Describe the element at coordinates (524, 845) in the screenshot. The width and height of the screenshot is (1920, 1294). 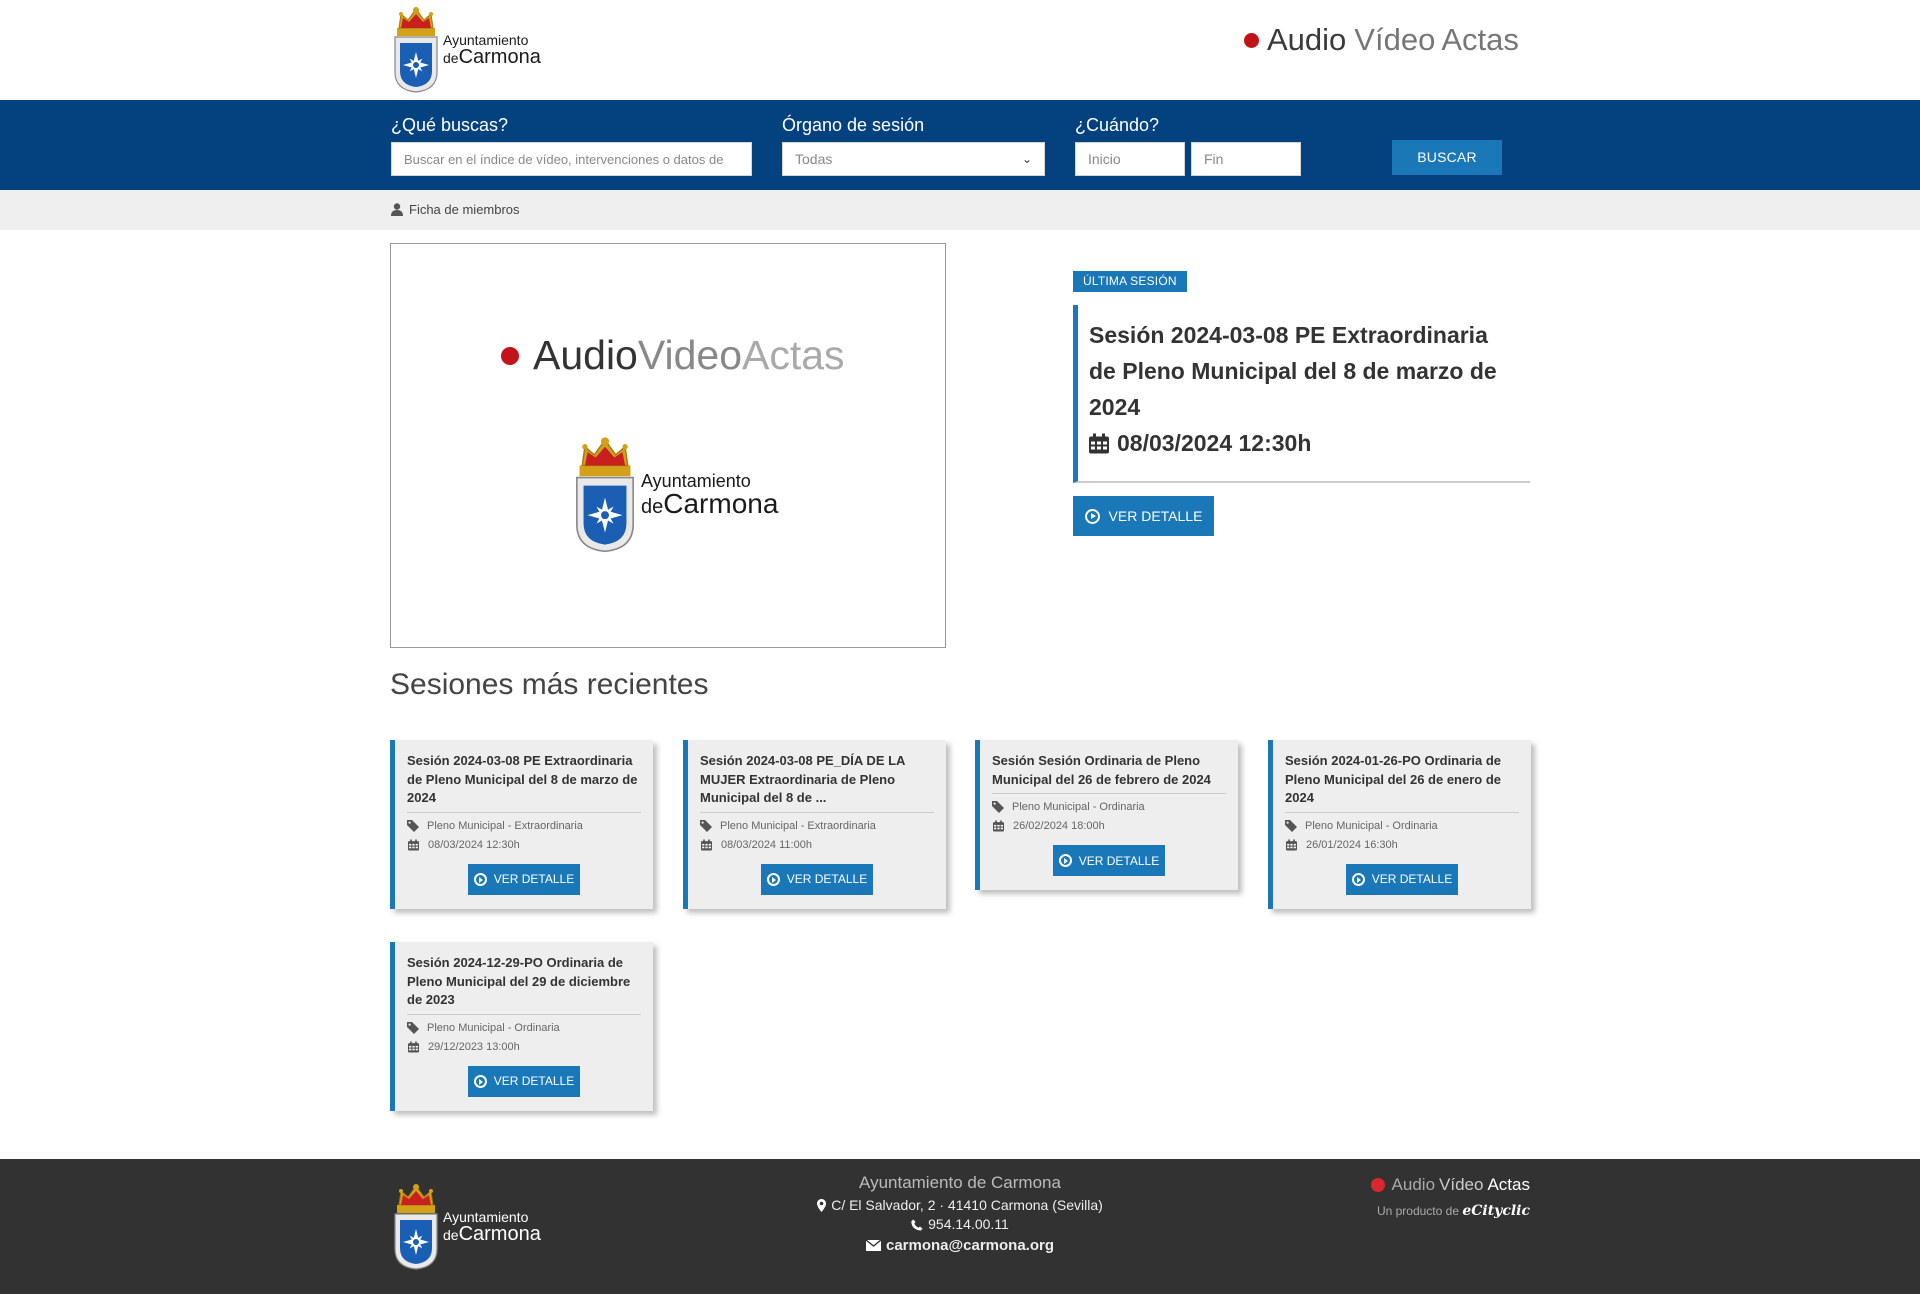
I see `session-card-date: 08/03/2024 12:30h` at that location.